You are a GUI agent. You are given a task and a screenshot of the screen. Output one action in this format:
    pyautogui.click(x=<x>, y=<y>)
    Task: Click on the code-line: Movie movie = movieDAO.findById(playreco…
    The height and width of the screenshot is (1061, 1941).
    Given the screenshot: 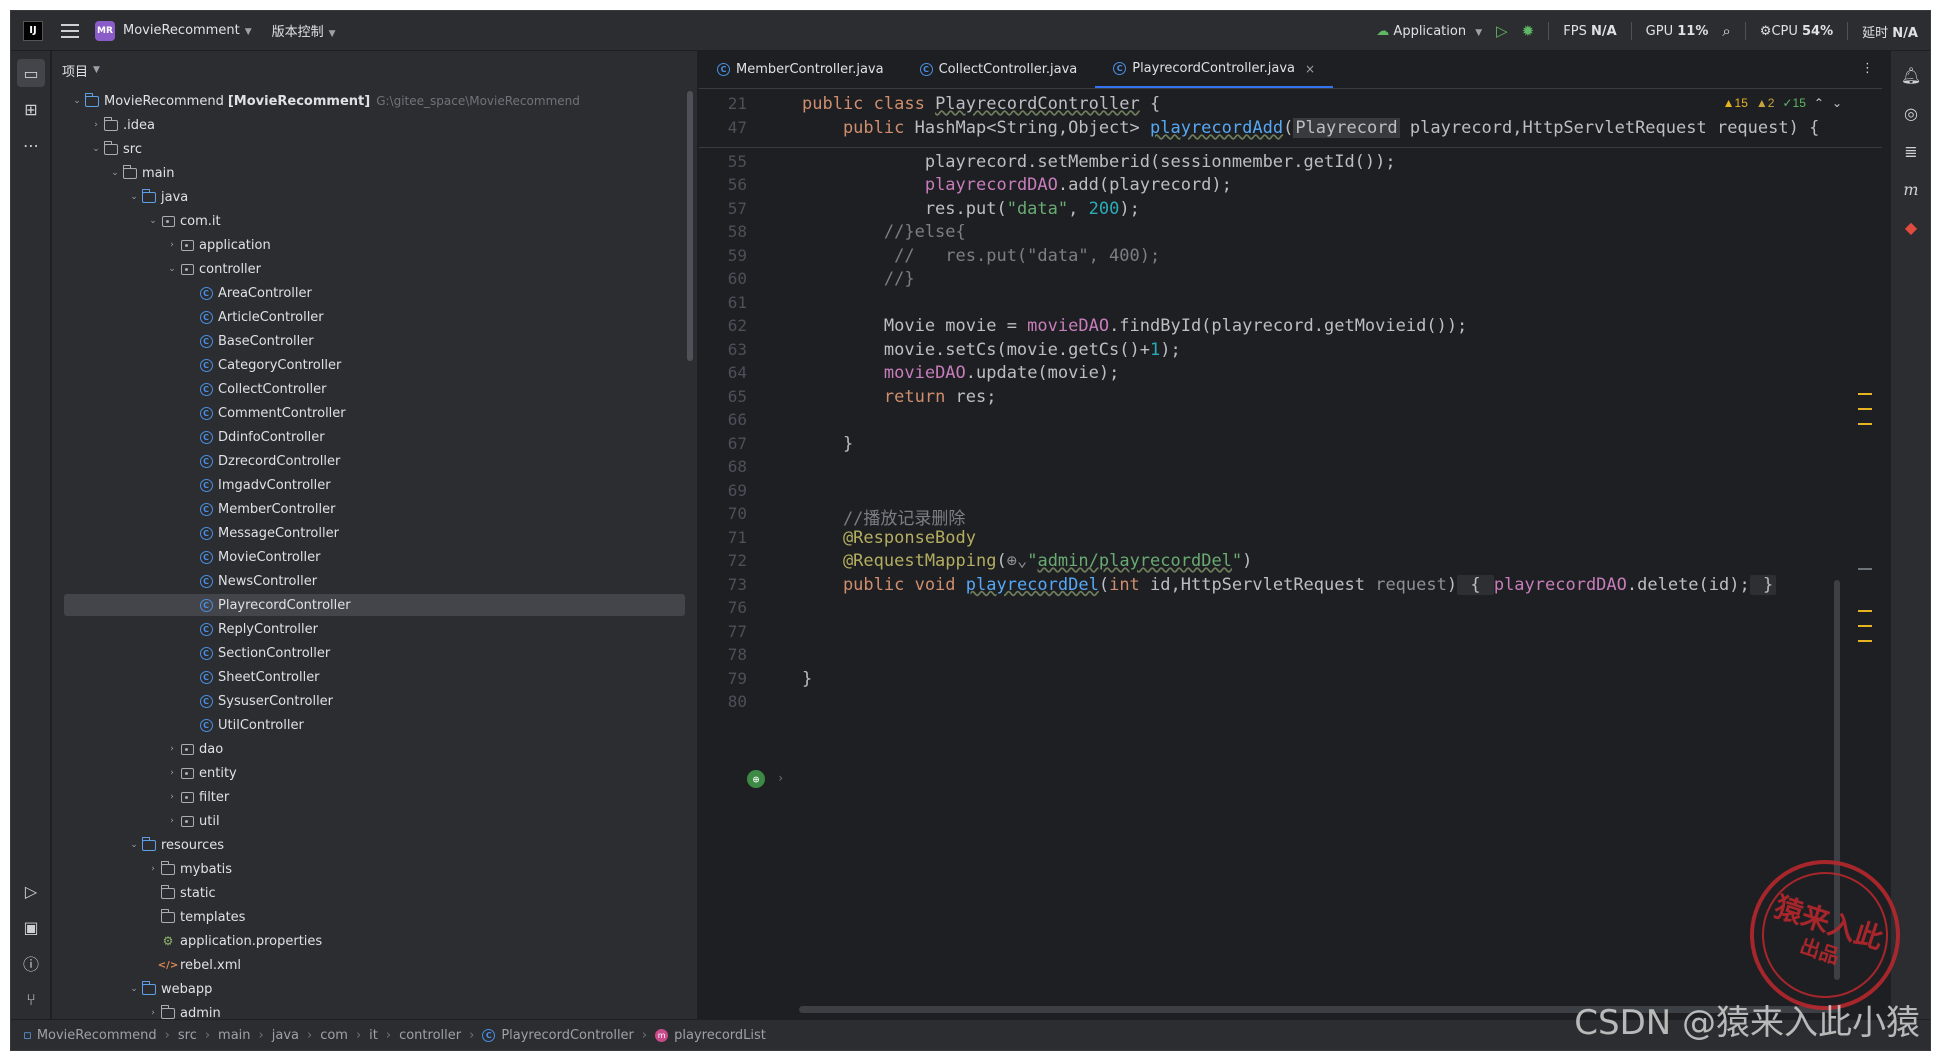 What is the action you would take?
    pyautogui.click(x=1134, y=326)
    